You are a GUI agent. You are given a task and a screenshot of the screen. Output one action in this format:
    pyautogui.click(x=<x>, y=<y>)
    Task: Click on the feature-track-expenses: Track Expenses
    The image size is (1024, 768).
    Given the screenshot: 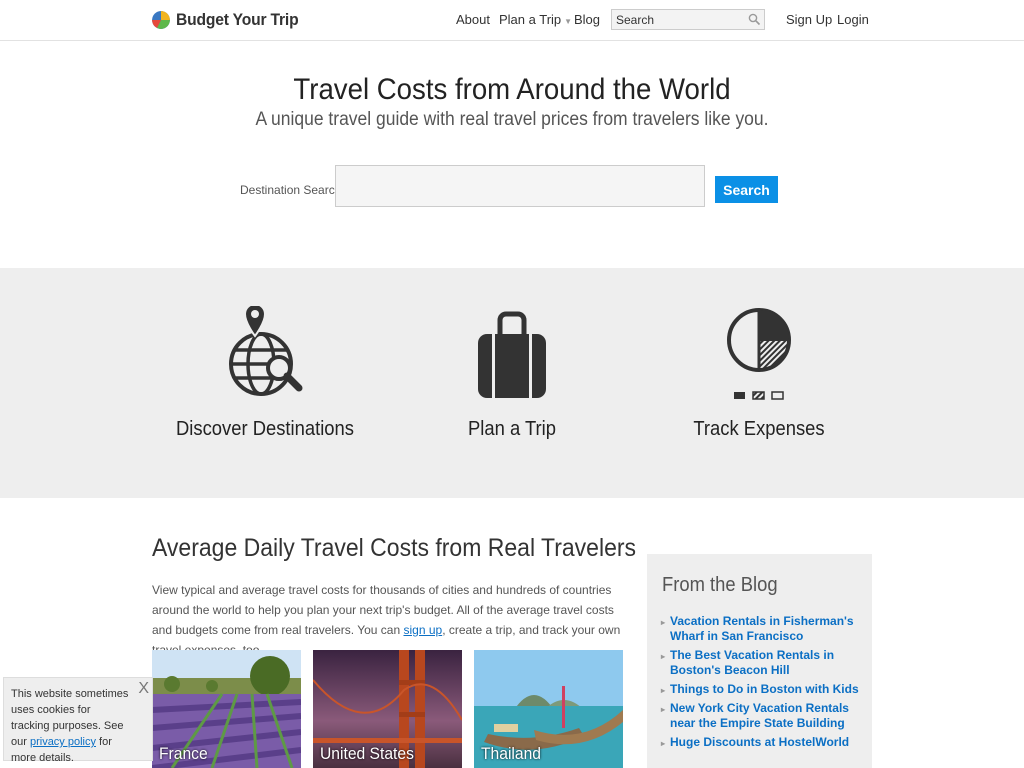 What is the action you would take?
    pyautogui.click(x=759, y=370)
    